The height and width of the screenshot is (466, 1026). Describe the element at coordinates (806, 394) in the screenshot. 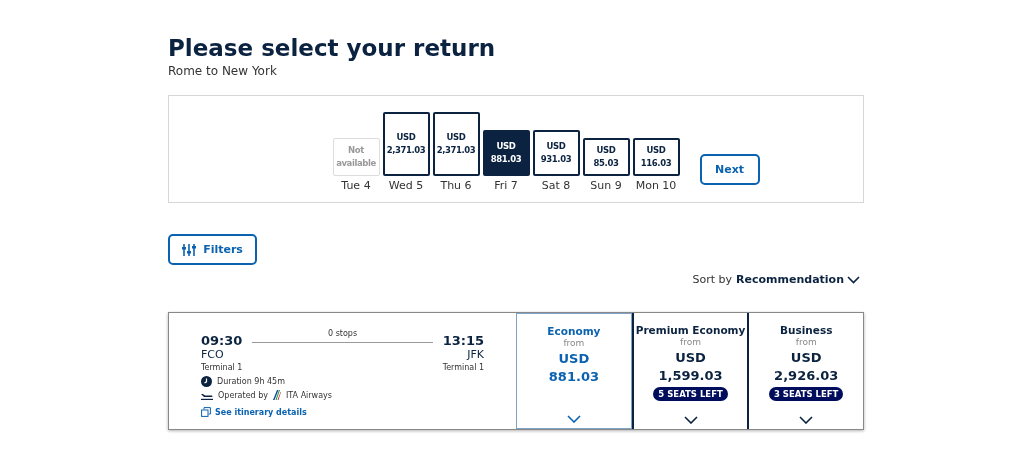

I see `seats-left-badge: 3 SEATS LEFT` at that location.